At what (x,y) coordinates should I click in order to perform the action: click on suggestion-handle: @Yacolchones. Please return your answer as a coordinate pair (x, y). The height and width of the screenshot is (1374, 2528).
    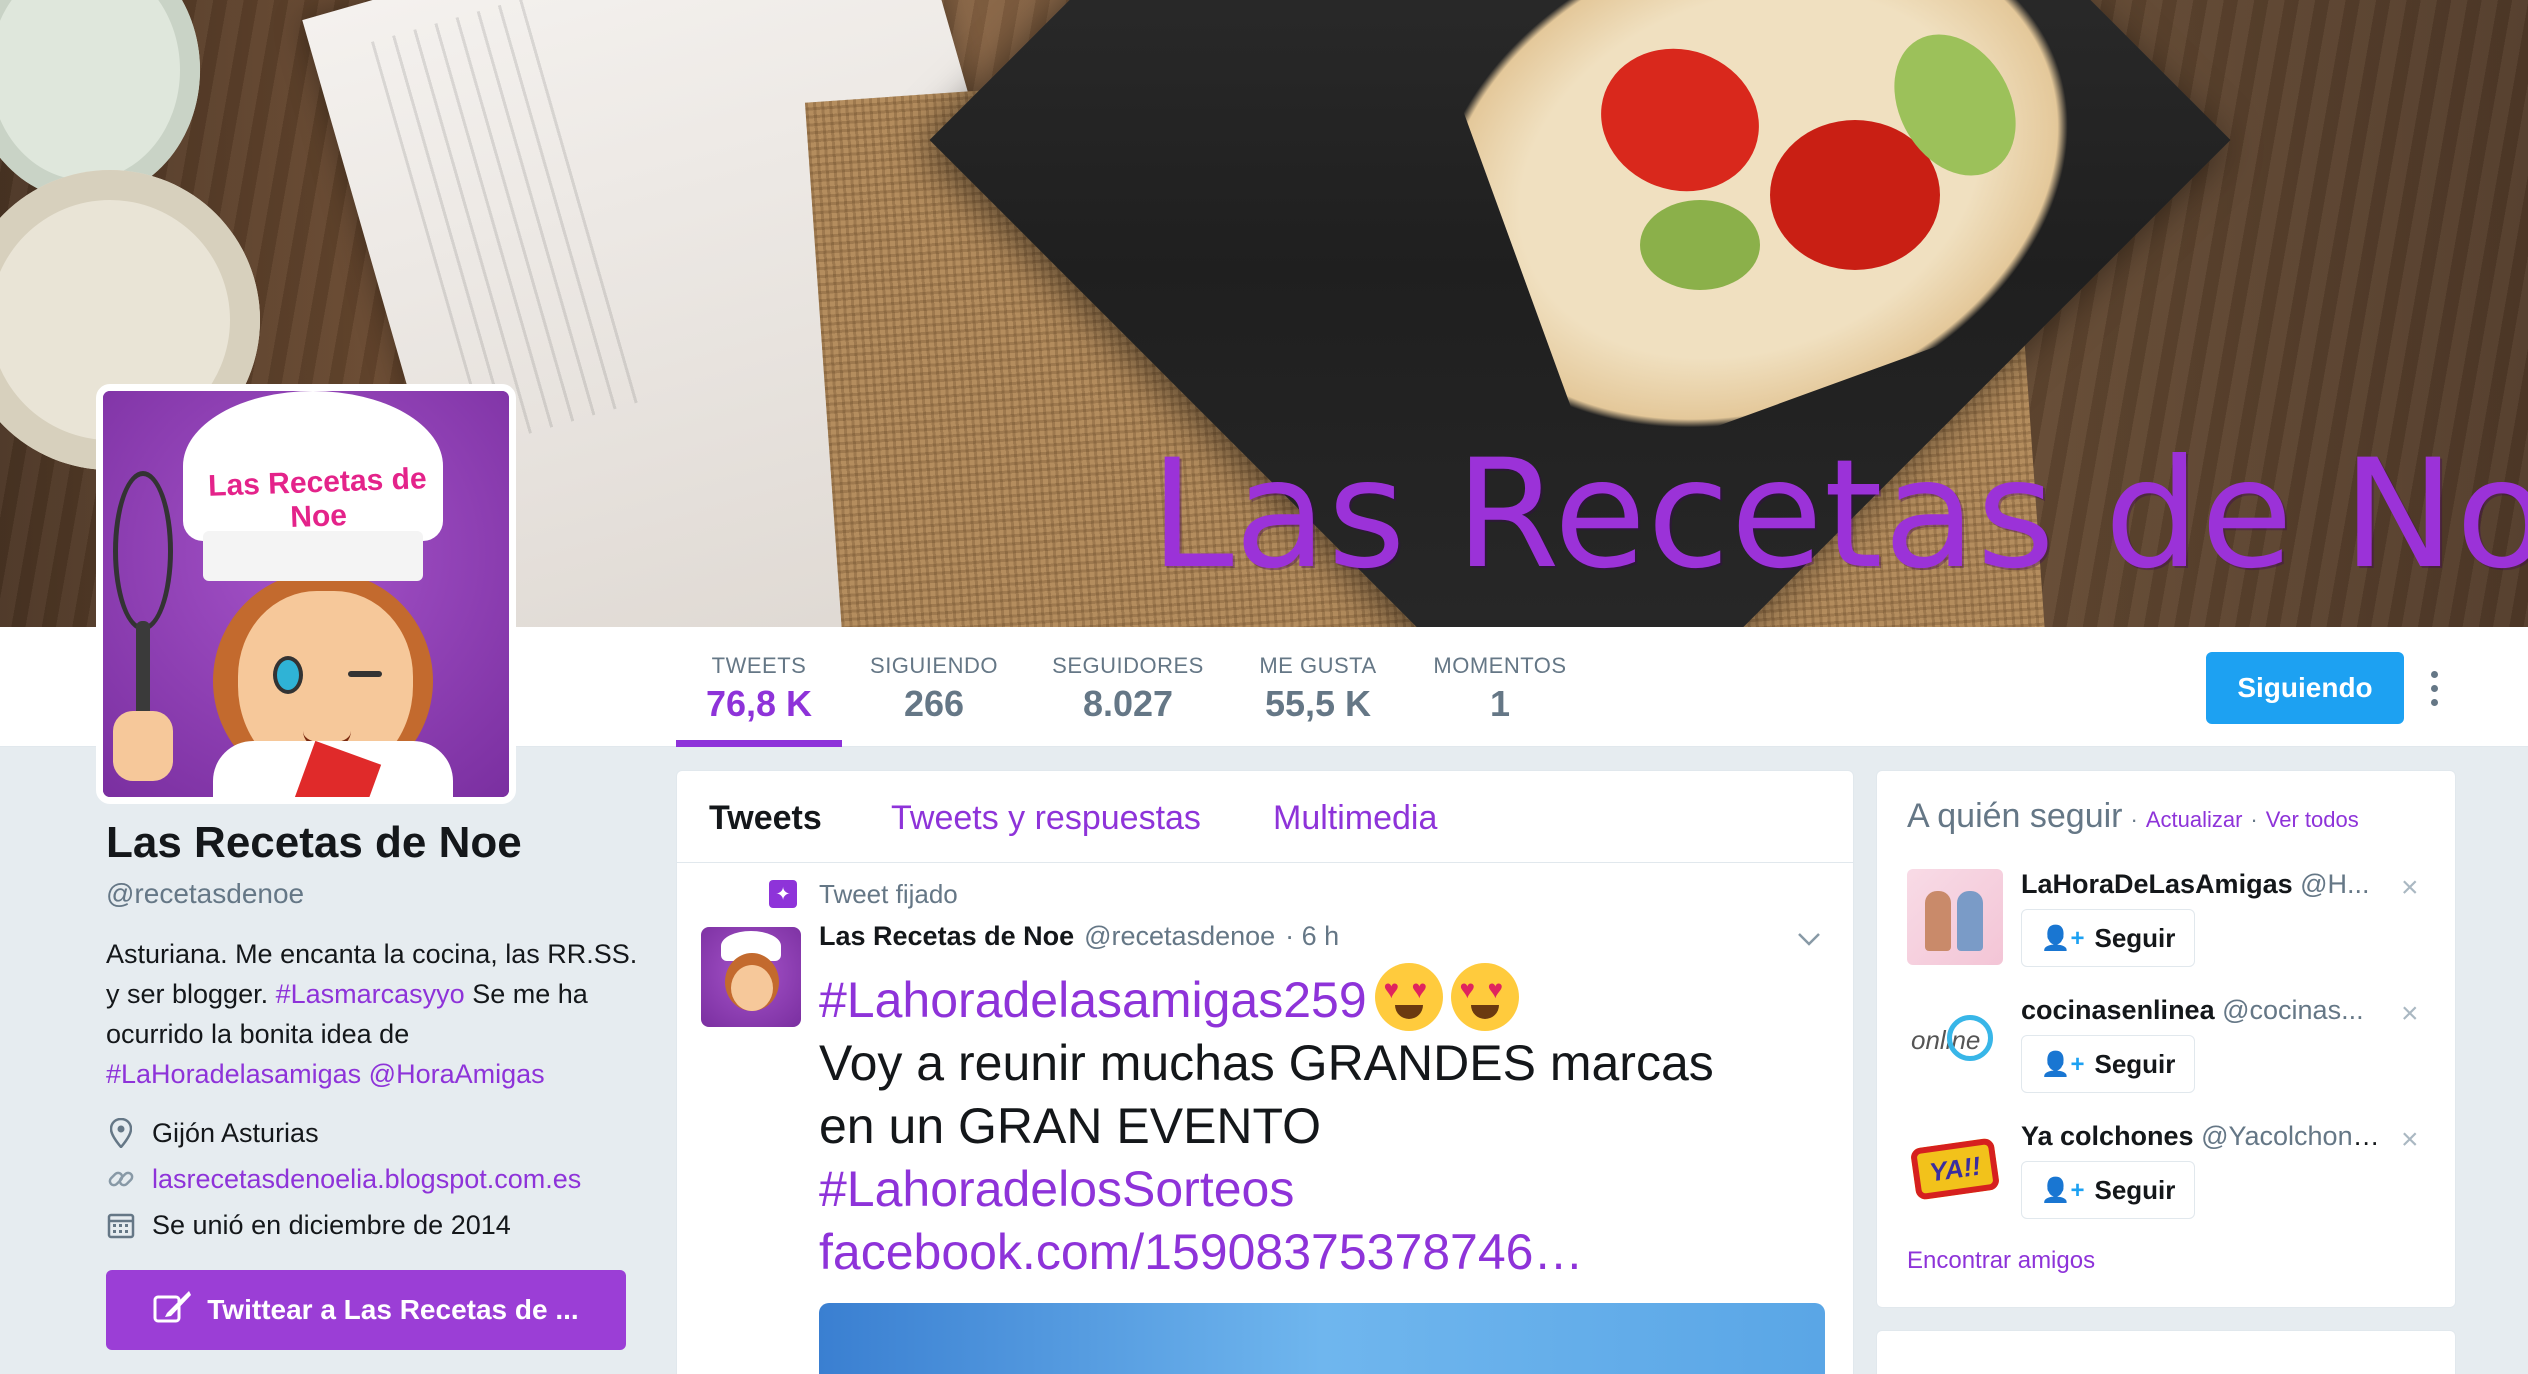
    Looking at the image, I should click on (2291, 1136).